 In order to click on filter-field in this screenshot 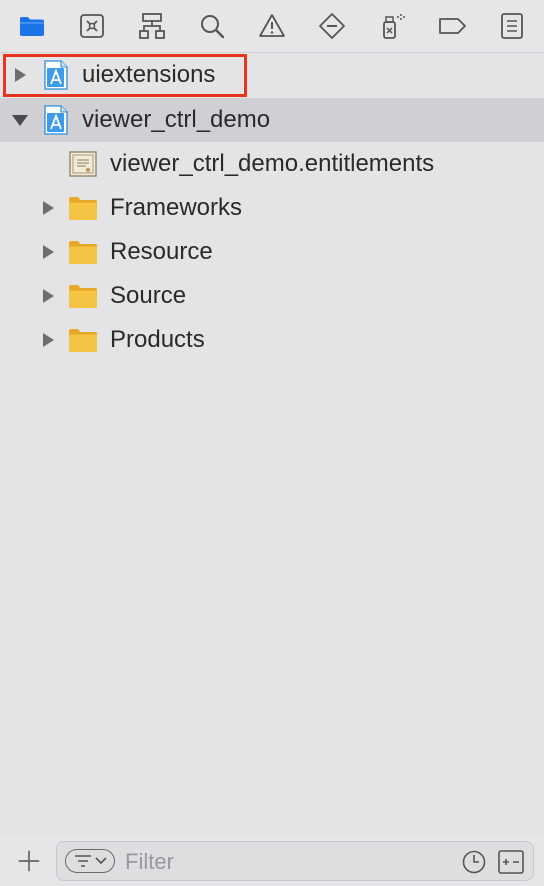, I will do `click(295, 861)`.